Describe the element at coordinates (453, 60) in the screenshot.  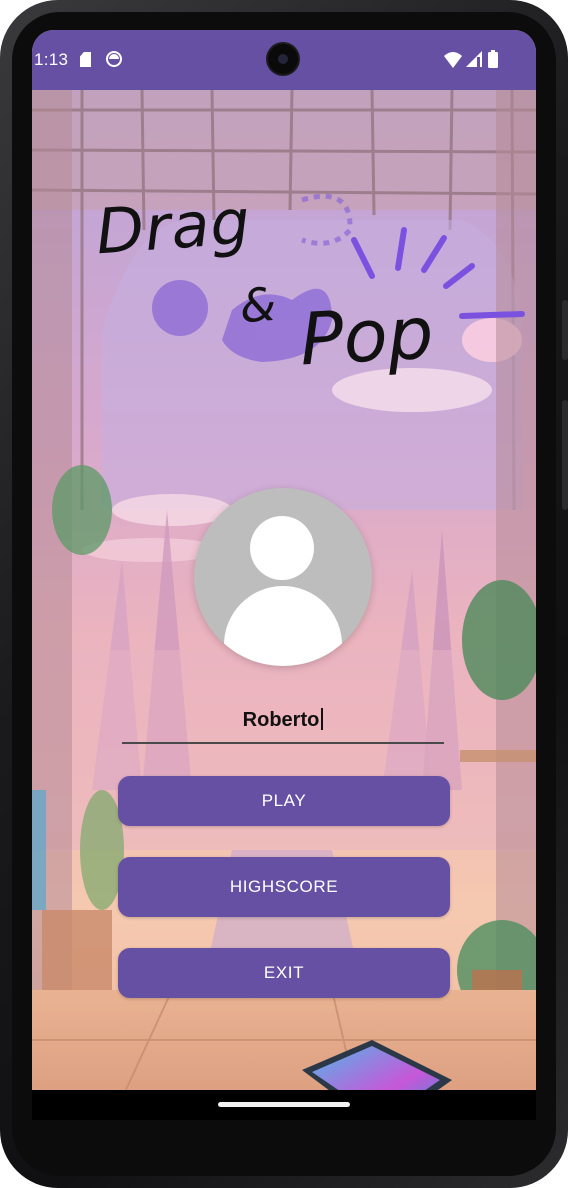
I see `wifi-icon` at that location.